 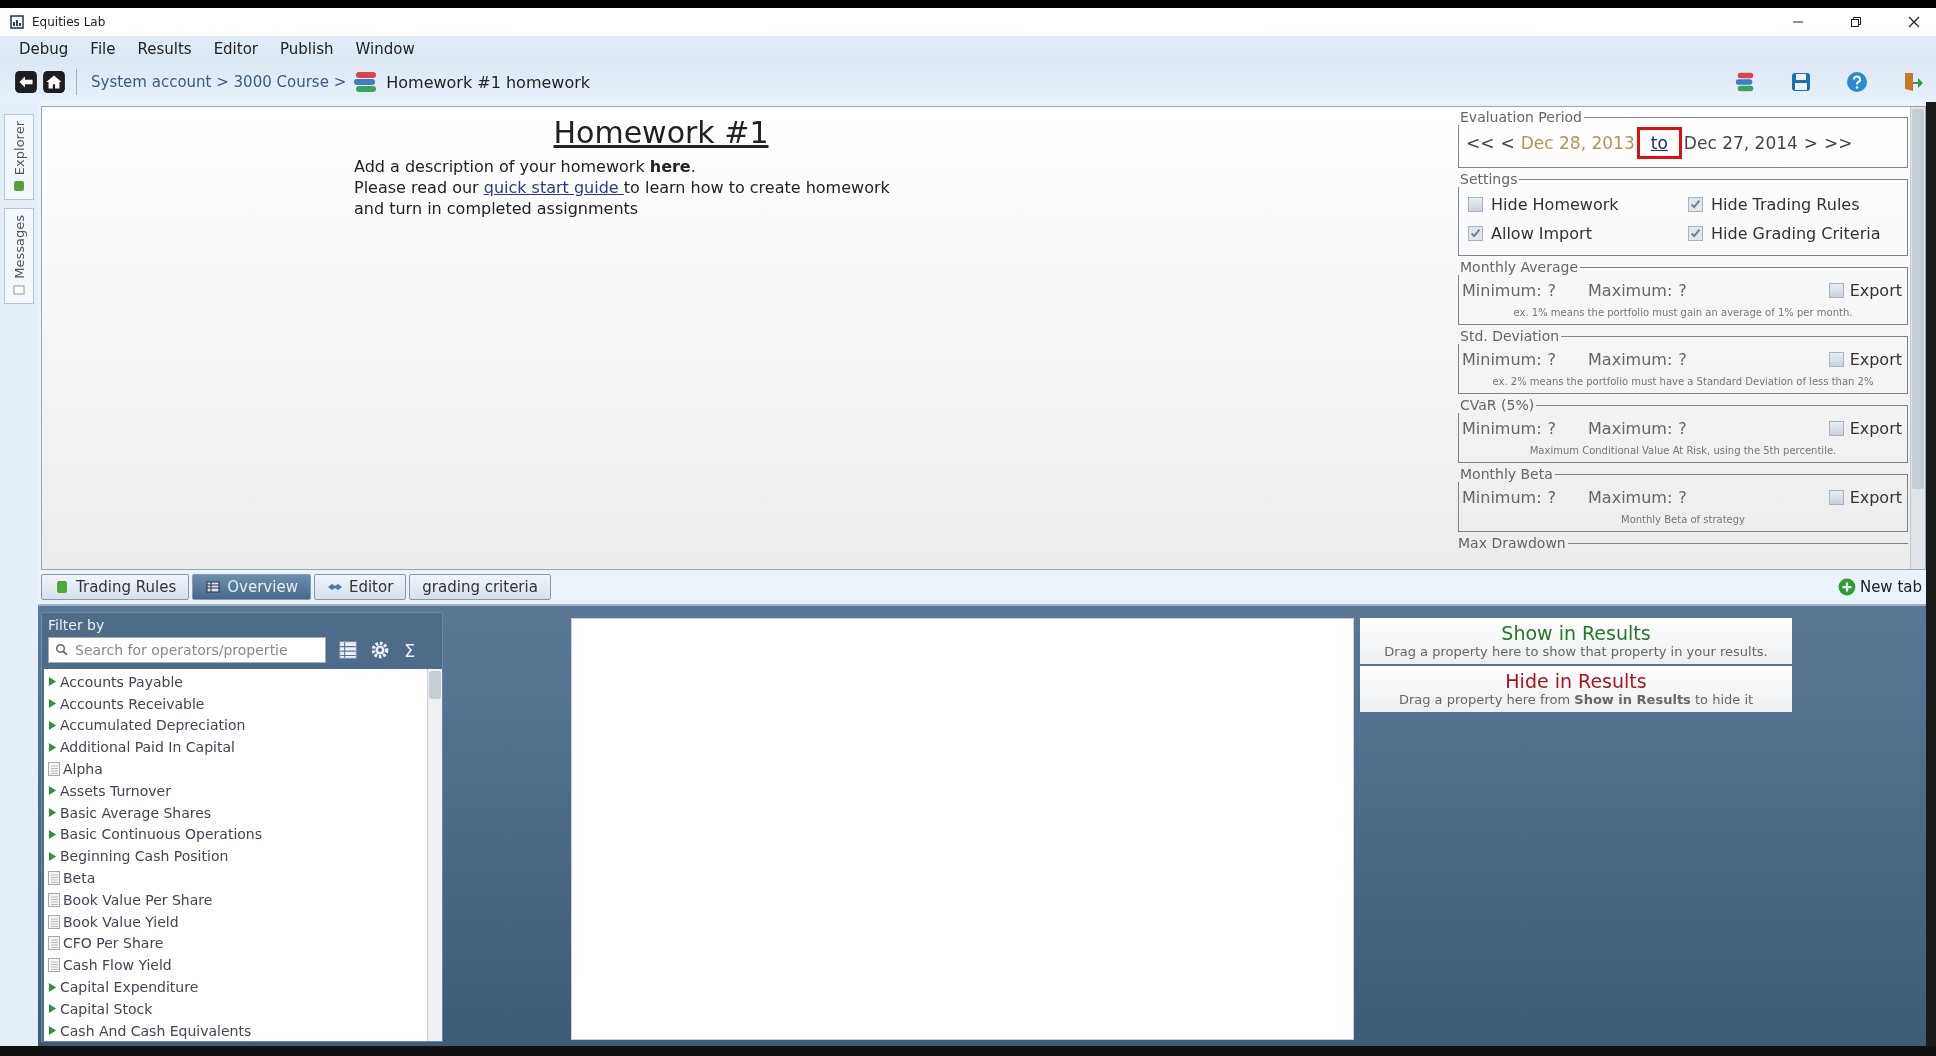 I want to click on breadcrumb-link: System account > 3000 Course >, so click(x=219, y=82).